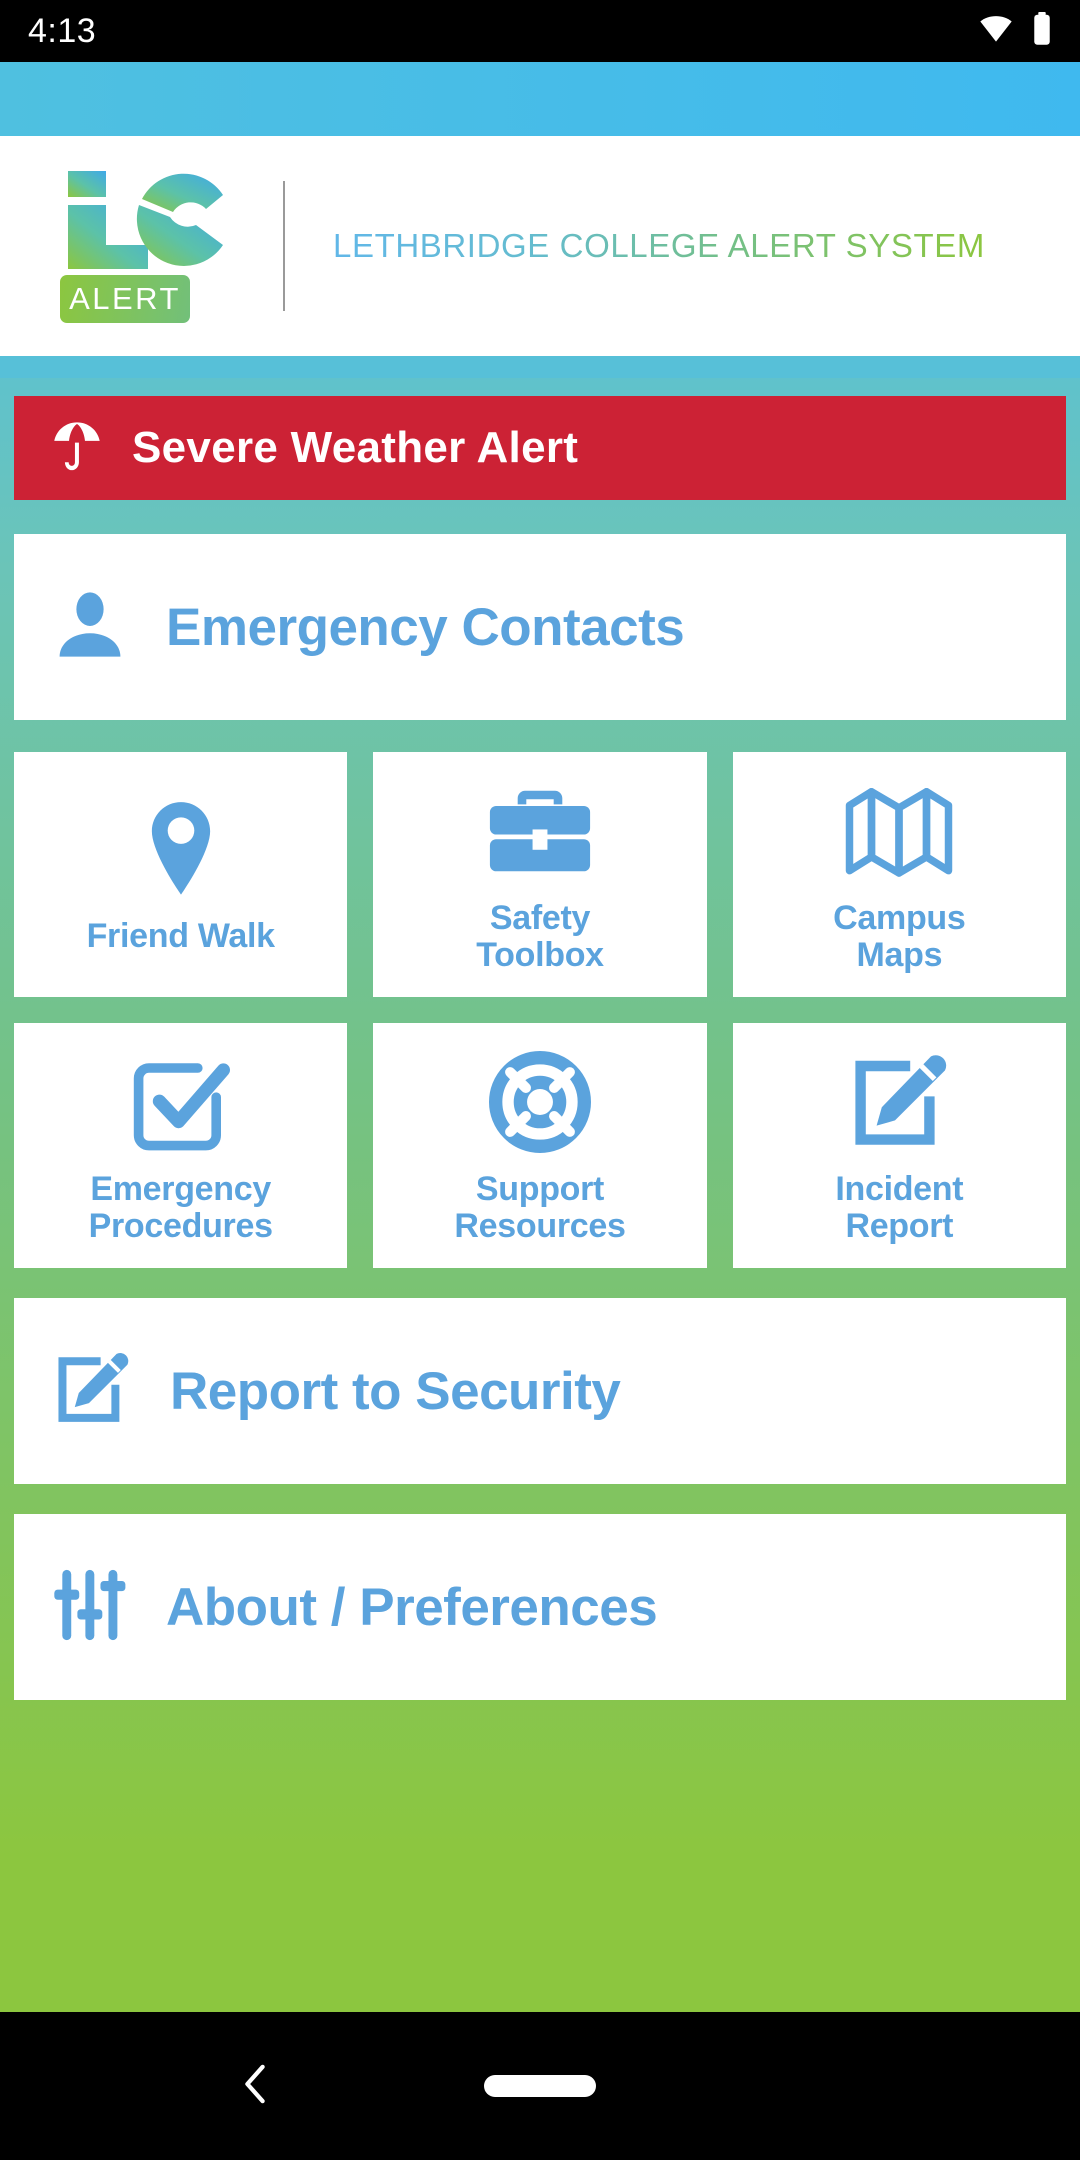  I want to click on tile-label: Emergency Procedures, so click(180, 1207).